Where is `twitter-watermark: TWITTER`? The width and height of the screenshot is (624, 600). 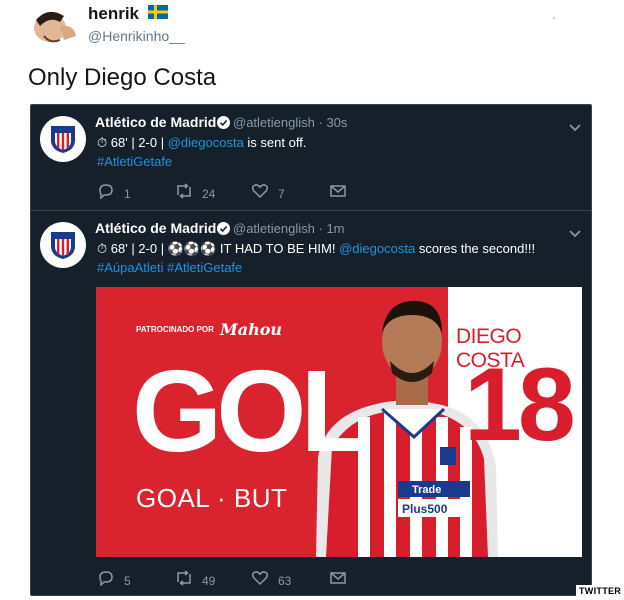
twitter-watermark: TWITTER is located at coordinates (600, 591).